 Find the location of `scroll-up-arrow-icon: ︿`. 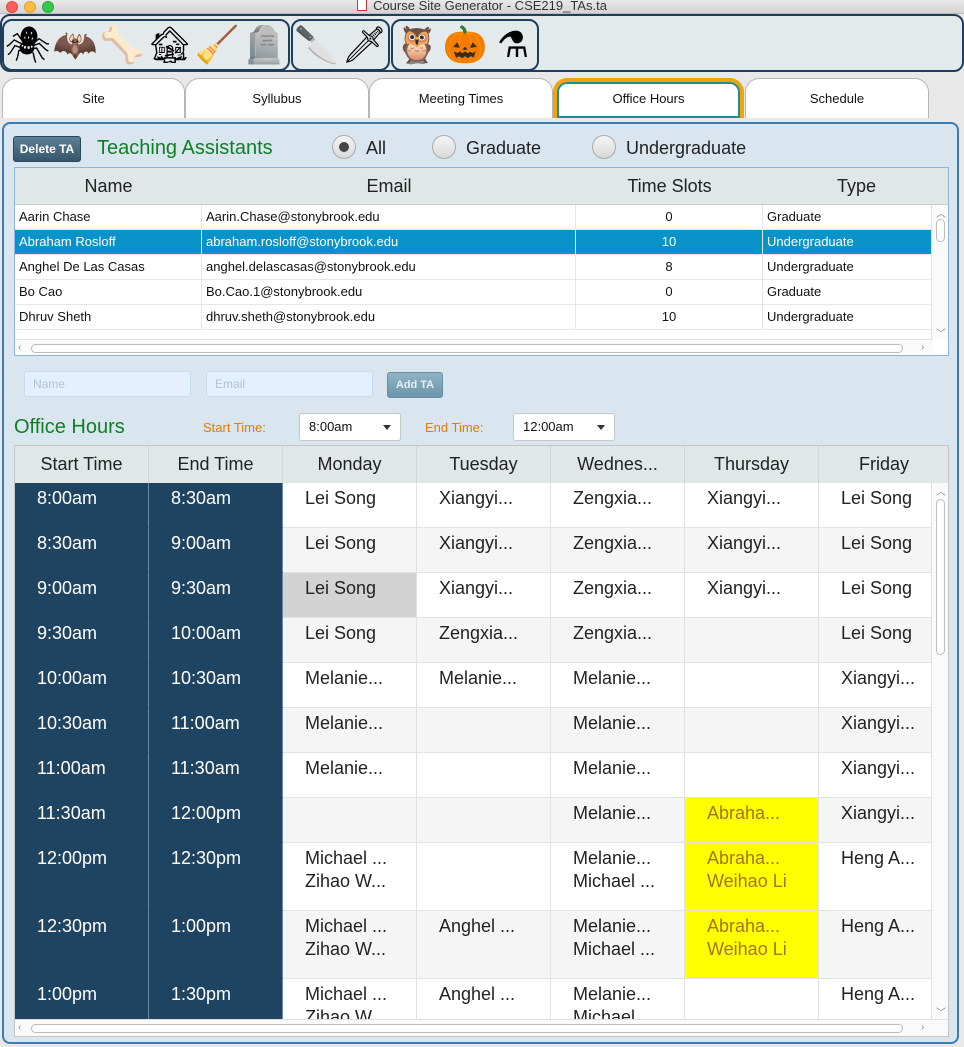

scroll-up-arrow-icon: ︿ is located at coordinates (941, 490).